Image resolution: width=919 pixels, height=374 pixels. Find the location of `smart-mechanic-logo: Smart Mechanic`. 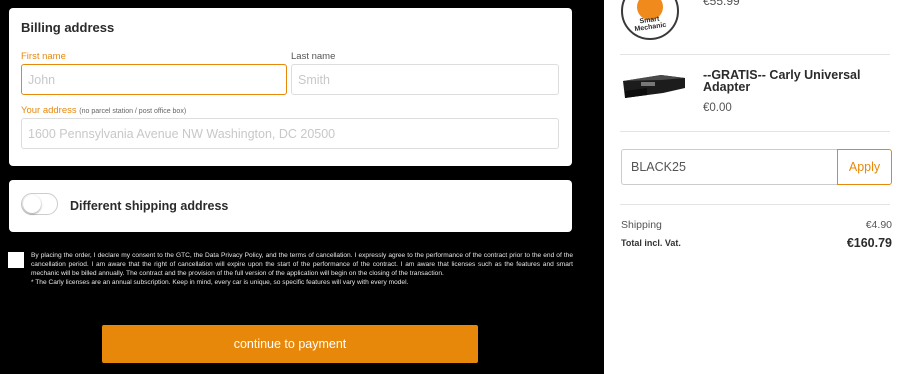

smart-mechanic-logo: Smart Mechanic is located at coordinates (650, 20).